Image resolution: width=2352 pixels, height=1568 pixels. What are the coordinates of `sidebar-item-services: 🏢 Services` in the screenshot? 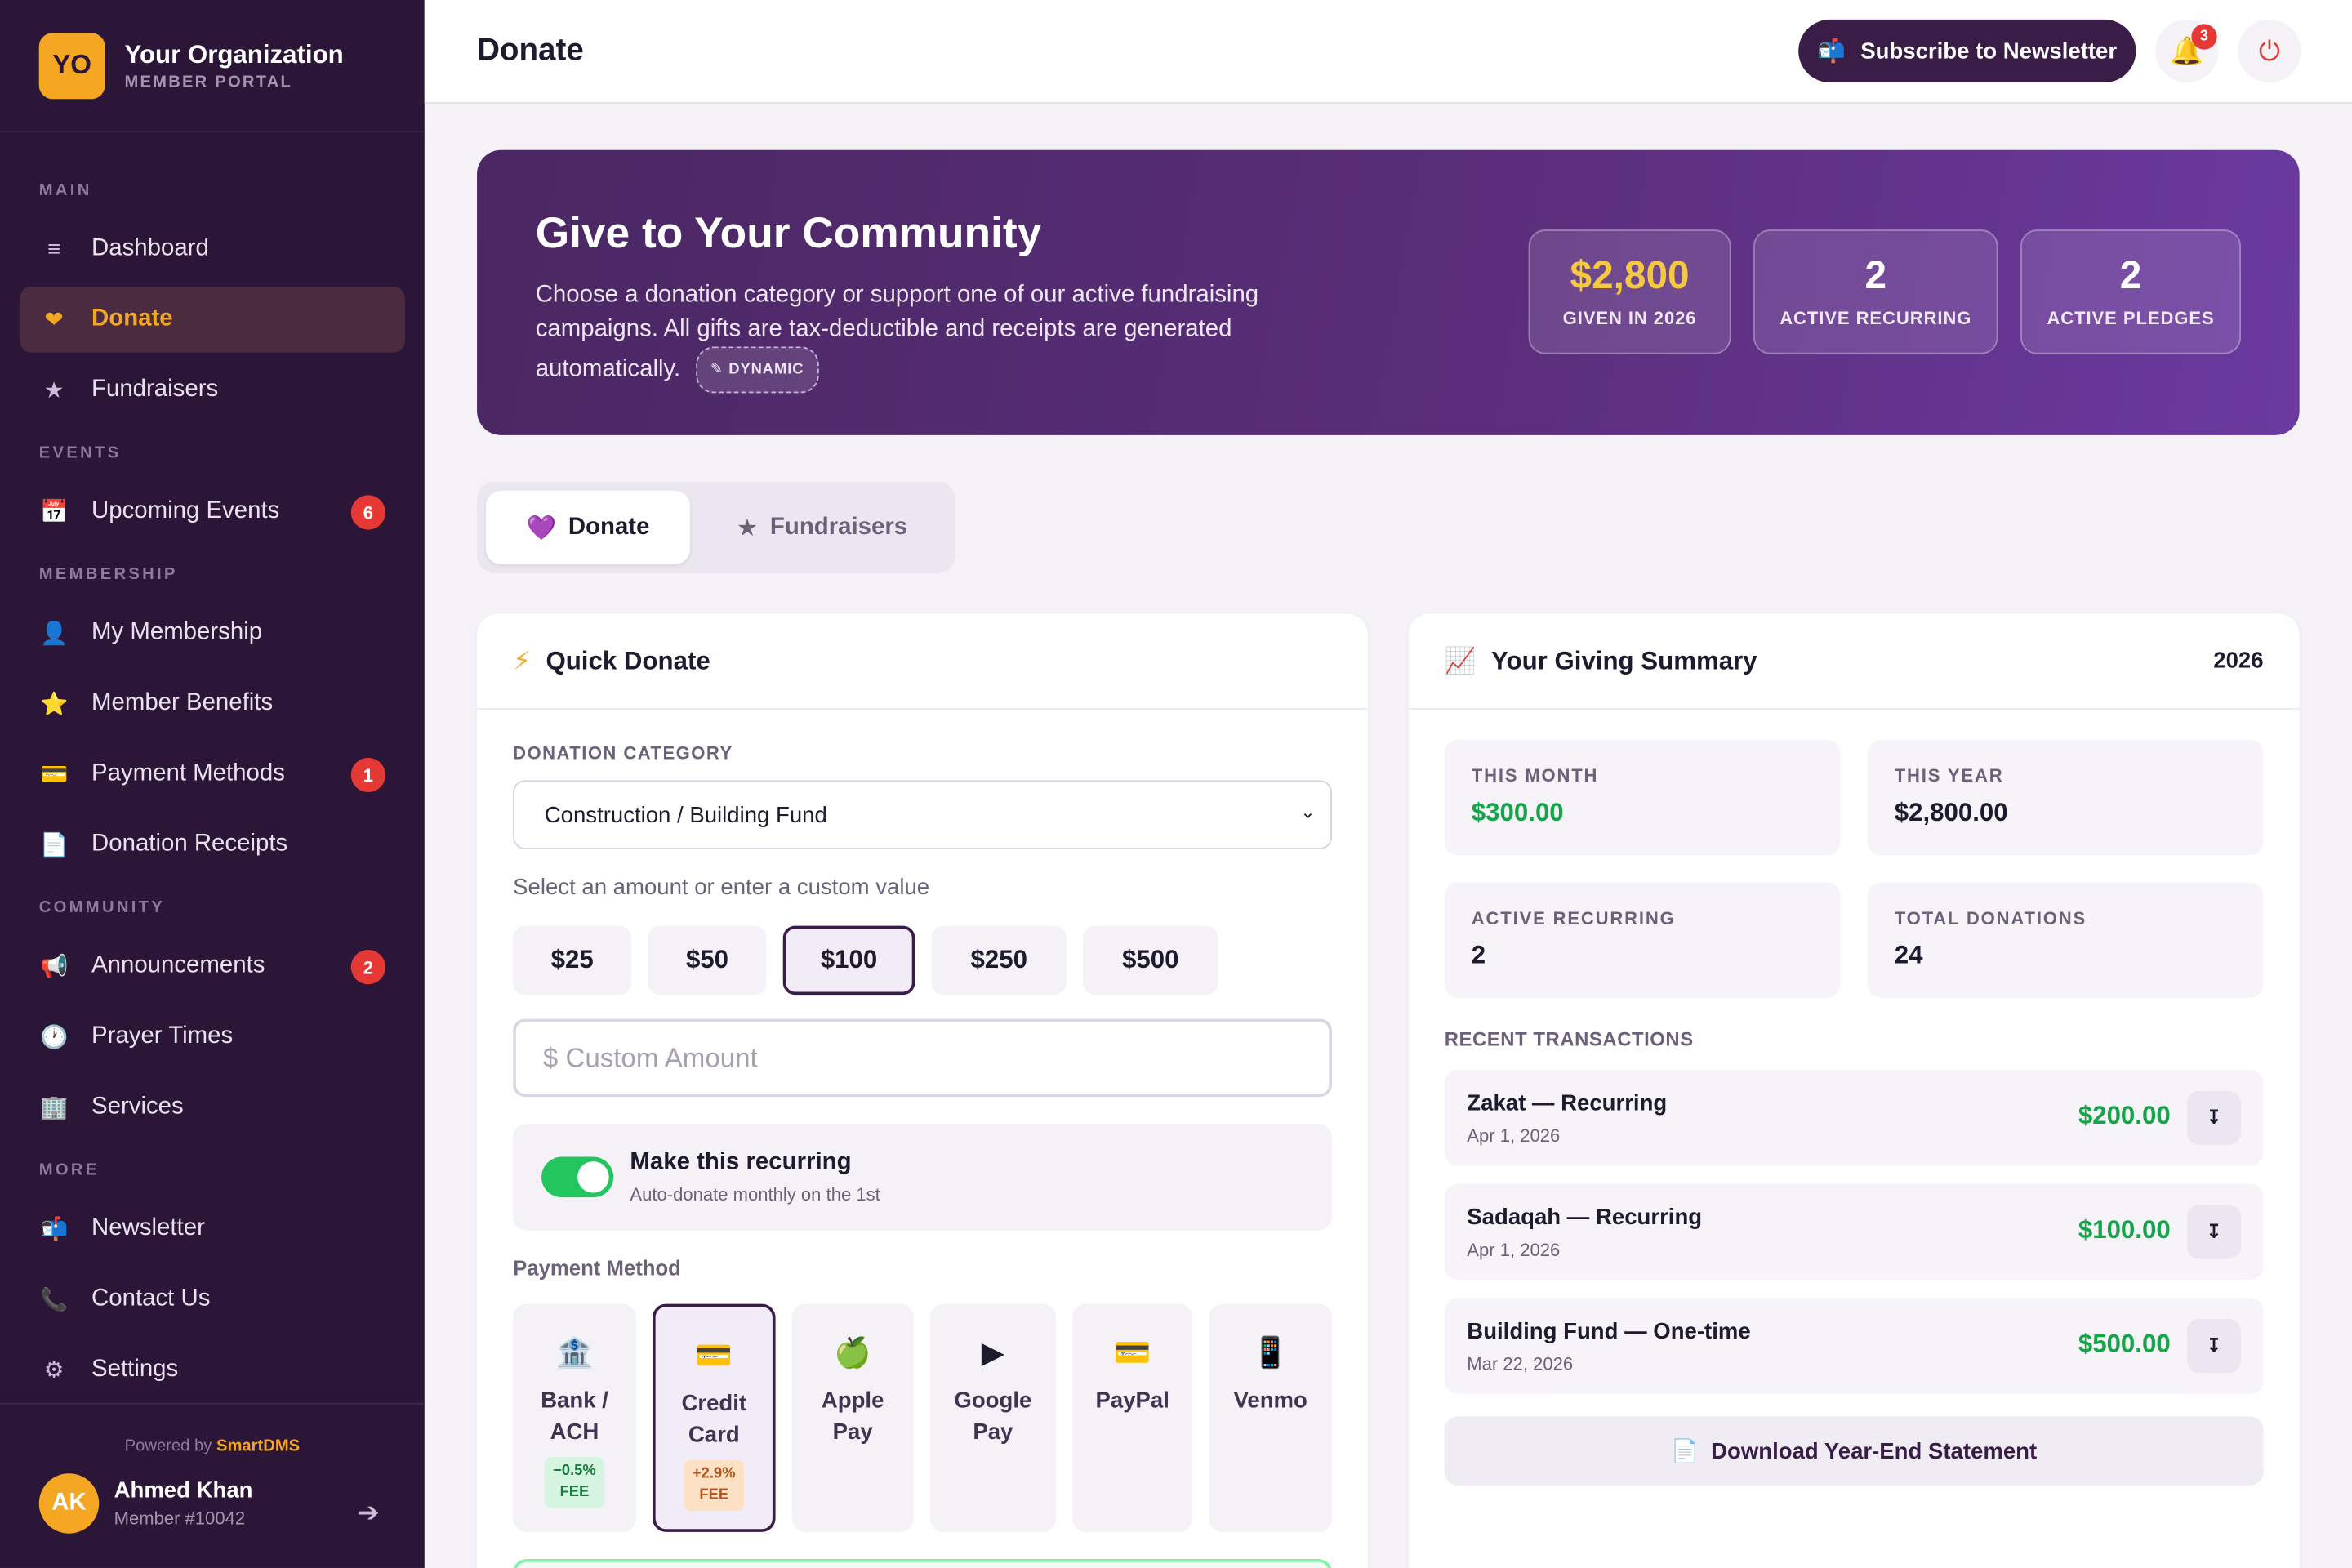 It's located at (212, 1108).